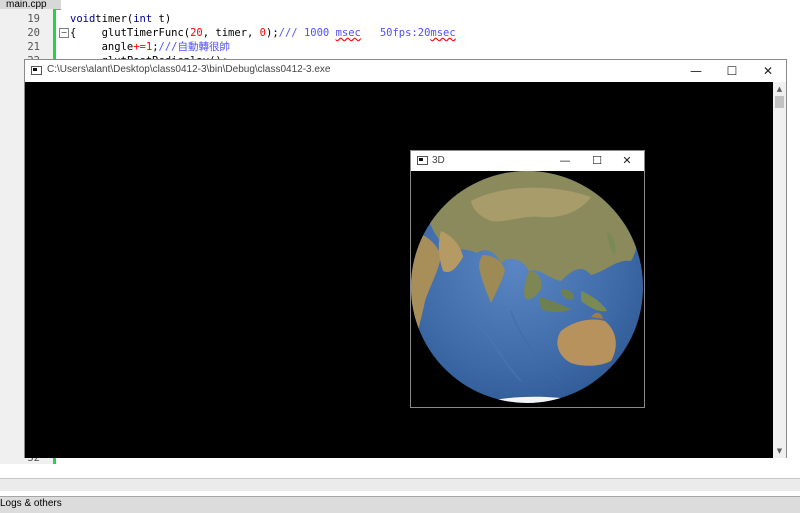 This screenshot has width=800, height=513. What do you see at coordinates (400, 484) in the screenshot?
I see `editor-horizontal-scrollbar` at bounding box center [400, 484].